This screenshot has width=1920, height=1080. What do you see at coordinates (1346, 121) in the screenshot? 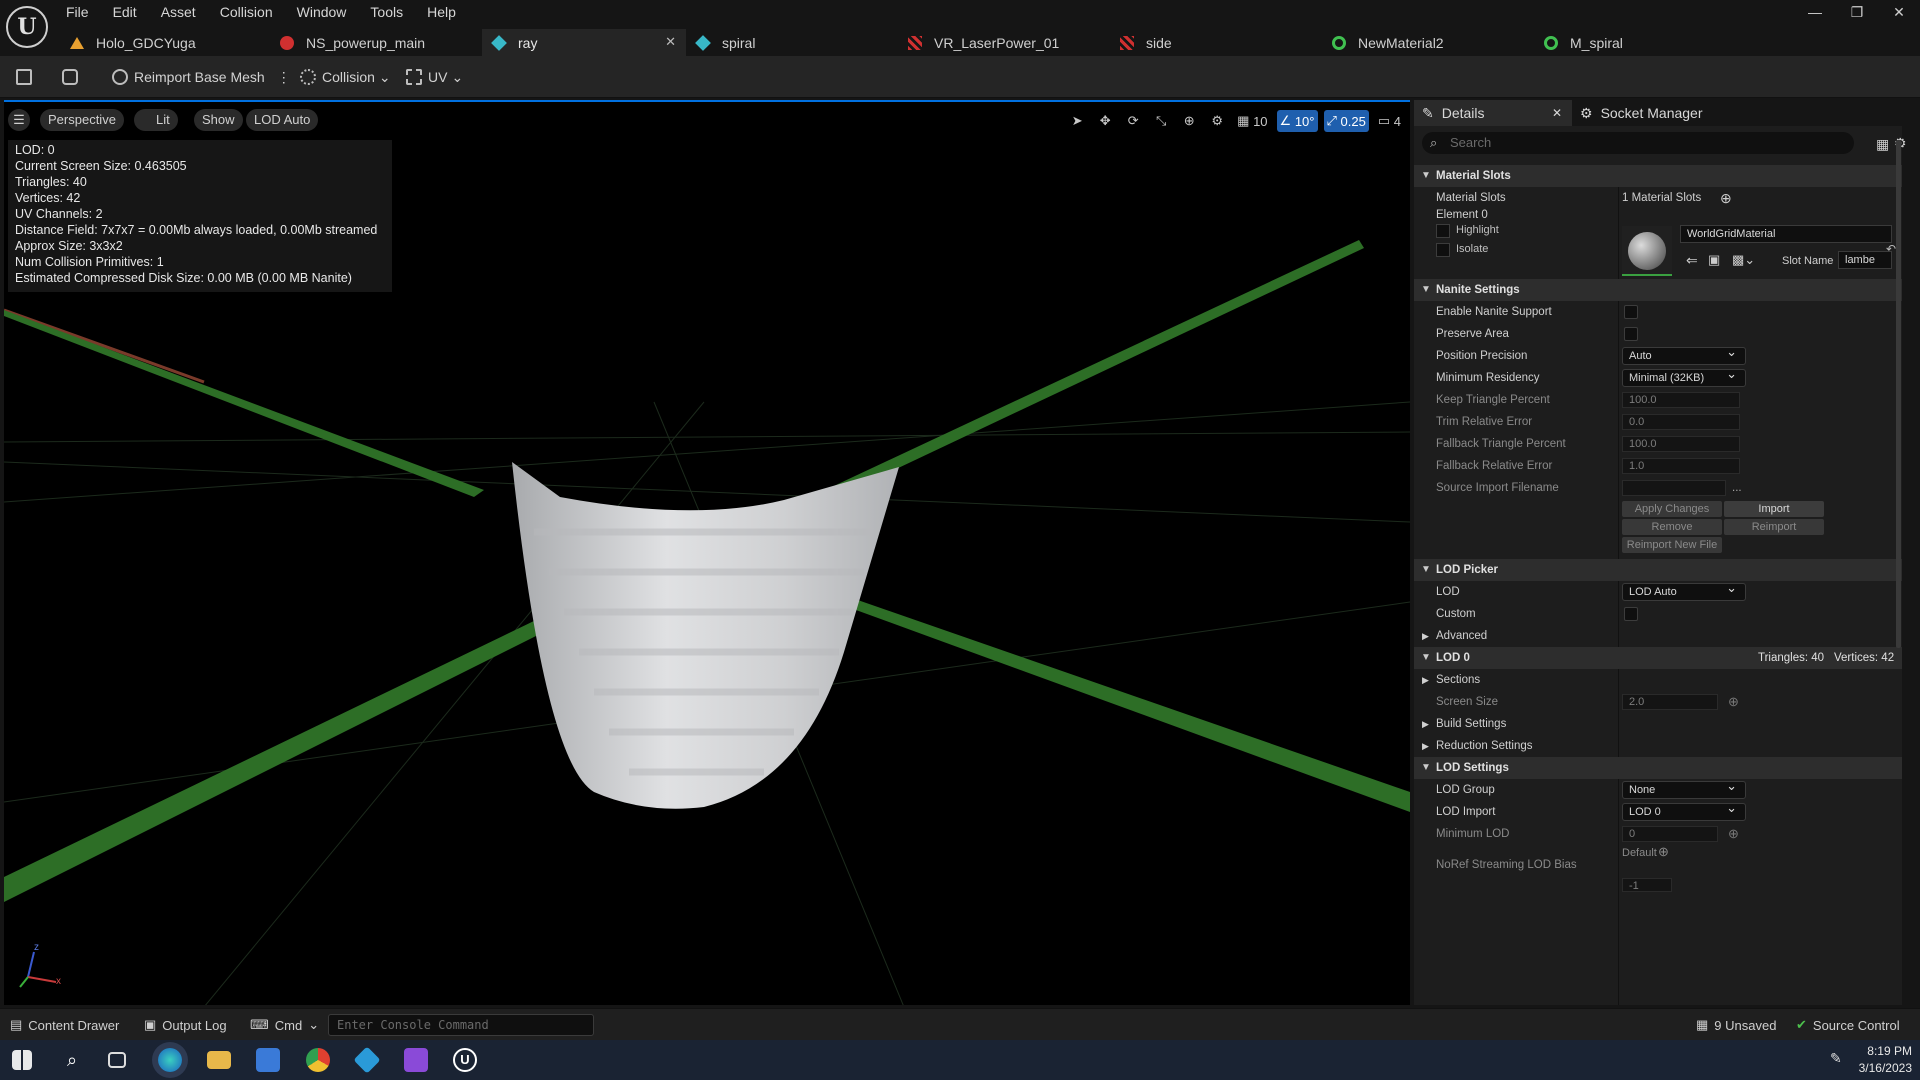
I see `scale-snap-button: ⤢ 0.25` at bounding box center [1346, 121].